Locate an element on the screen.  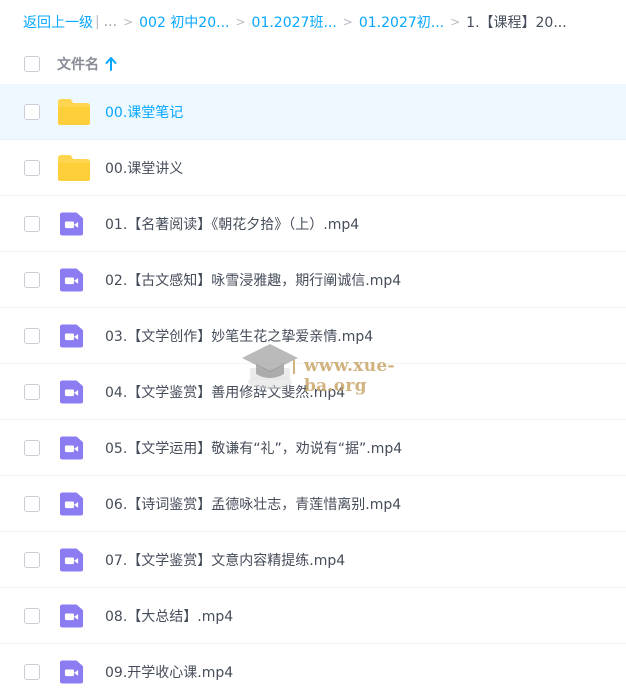
file-name: 02.【古文感知】咏雪浸雅趣，期行阐诚信.mp4 is located at coordinates (253, 280).